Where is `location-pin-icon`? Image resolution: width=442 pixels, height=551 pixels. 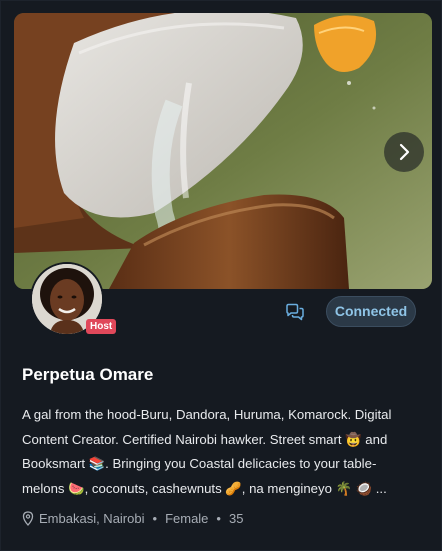 location-pin-icon is located at coordinates (28, 518).